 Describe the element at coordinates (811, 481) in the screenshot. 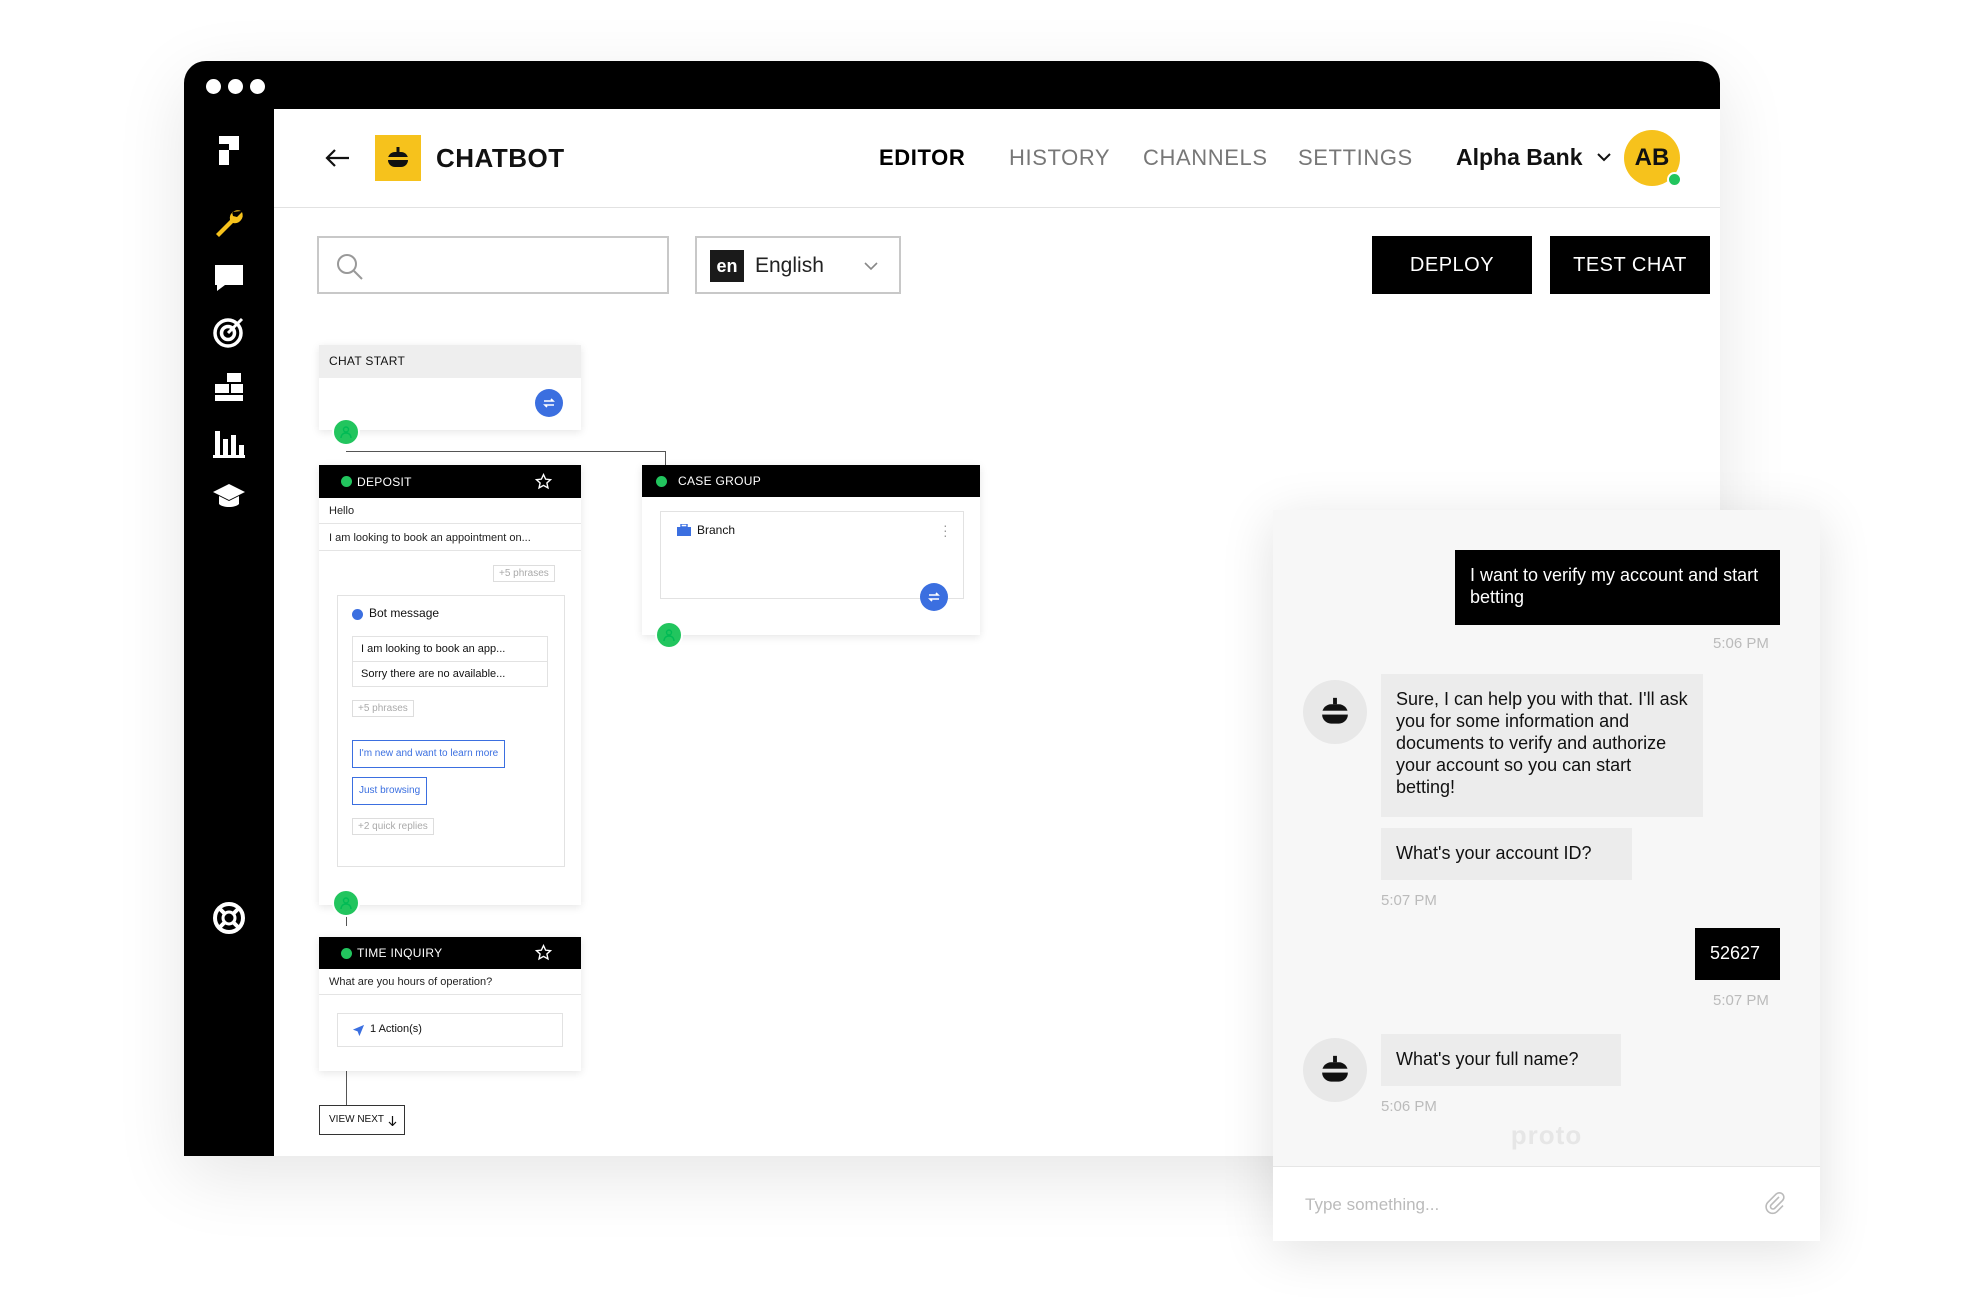

I see `case-group-header: CASE GROUP` at that location.